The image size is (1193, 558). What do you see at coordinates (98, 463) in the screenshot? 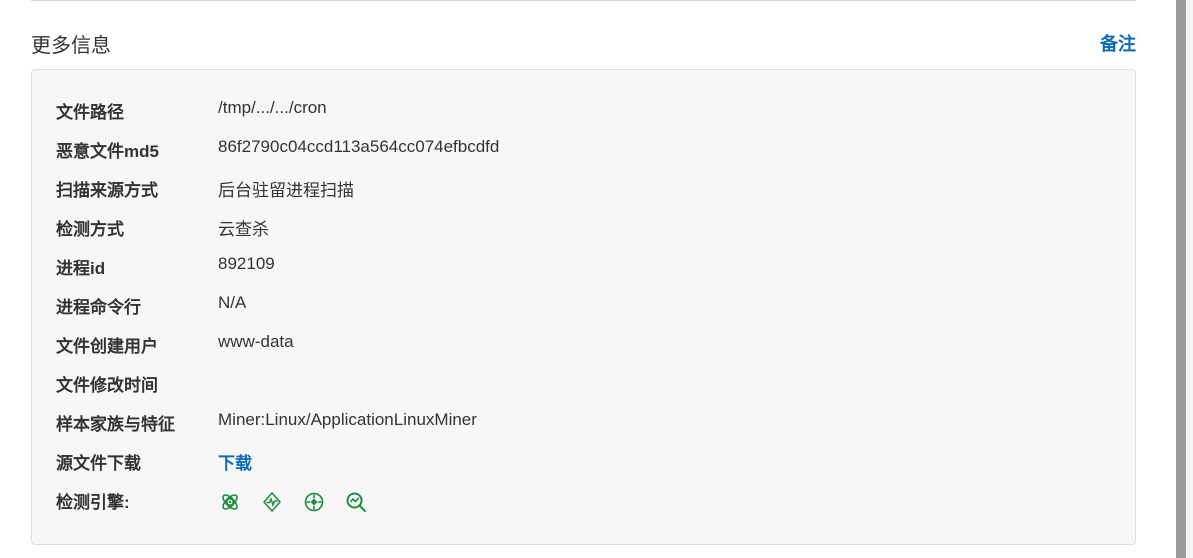
I see `info-label: 源文件下载` at bounding box center [98, 463].